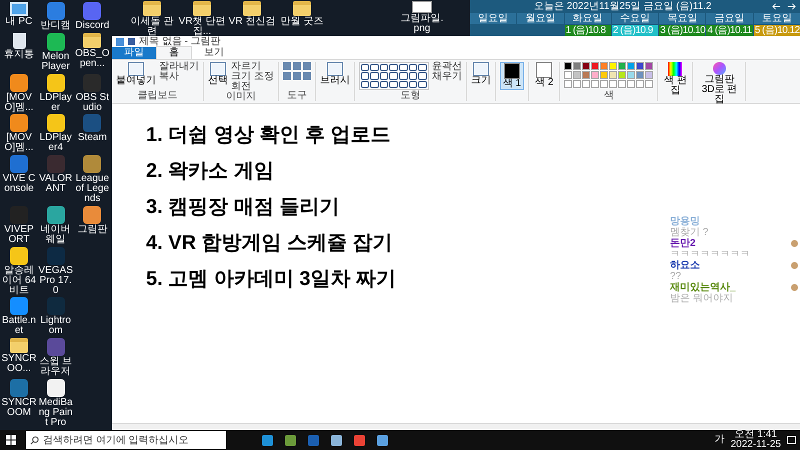 The width and height of the screenshot is (800, 450). I want to click on icon-label: OBS Studio, so click(92, 102).